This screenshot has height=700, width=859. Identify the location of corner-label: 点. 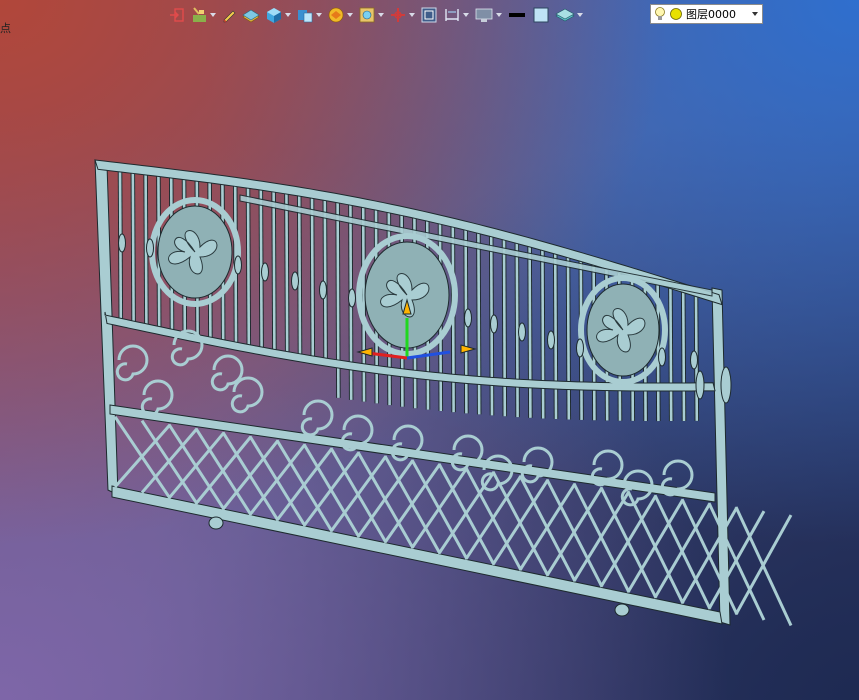
(5, 28).